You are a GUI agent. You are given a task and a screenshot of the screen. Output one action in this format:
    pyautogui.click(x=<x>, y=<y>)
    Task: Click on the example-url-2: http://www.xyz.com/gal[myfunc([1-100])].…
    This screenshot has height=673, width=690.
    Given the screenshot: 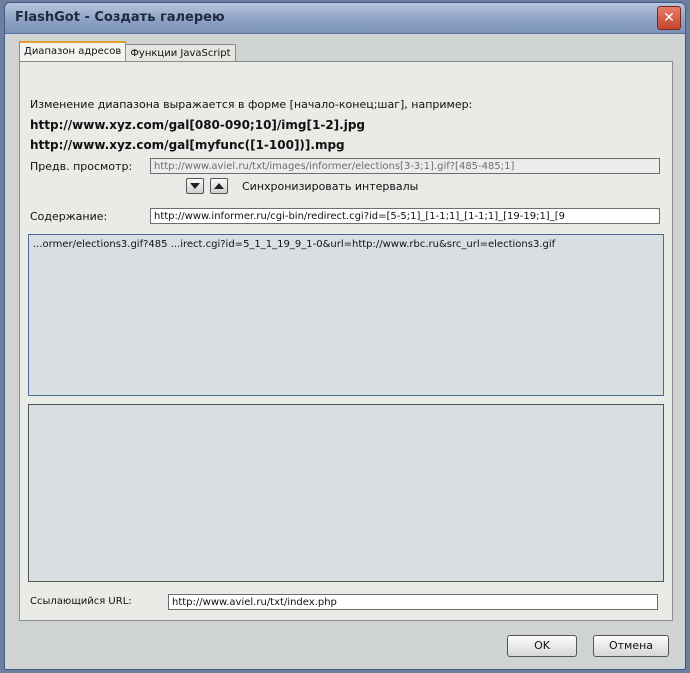 What is the action you would take?
    pyautogui.click(x=187, y=145)
    